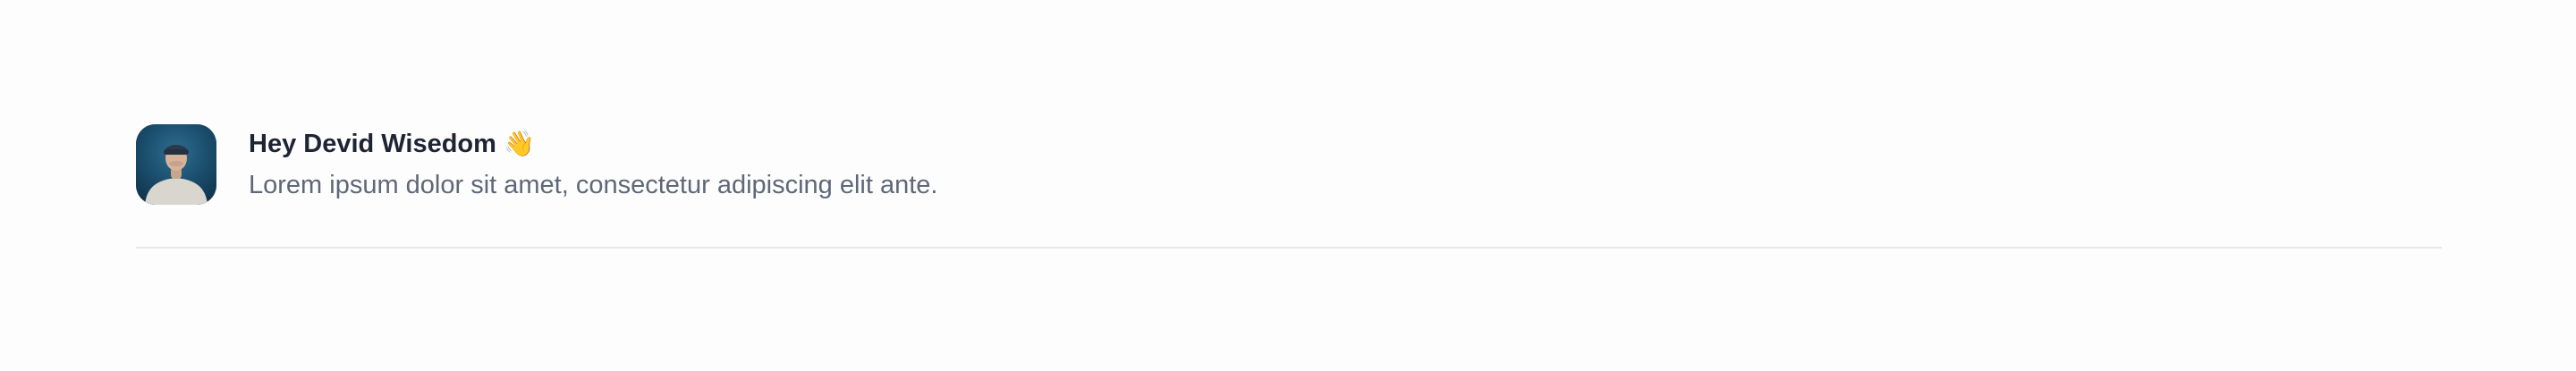 The height and width of the screenshot is (371, 2576). What do you see at coordinates (519, 143) in the screenshot?
I see `waving-hand-icon: 👋` at bounding box center [519, 143].